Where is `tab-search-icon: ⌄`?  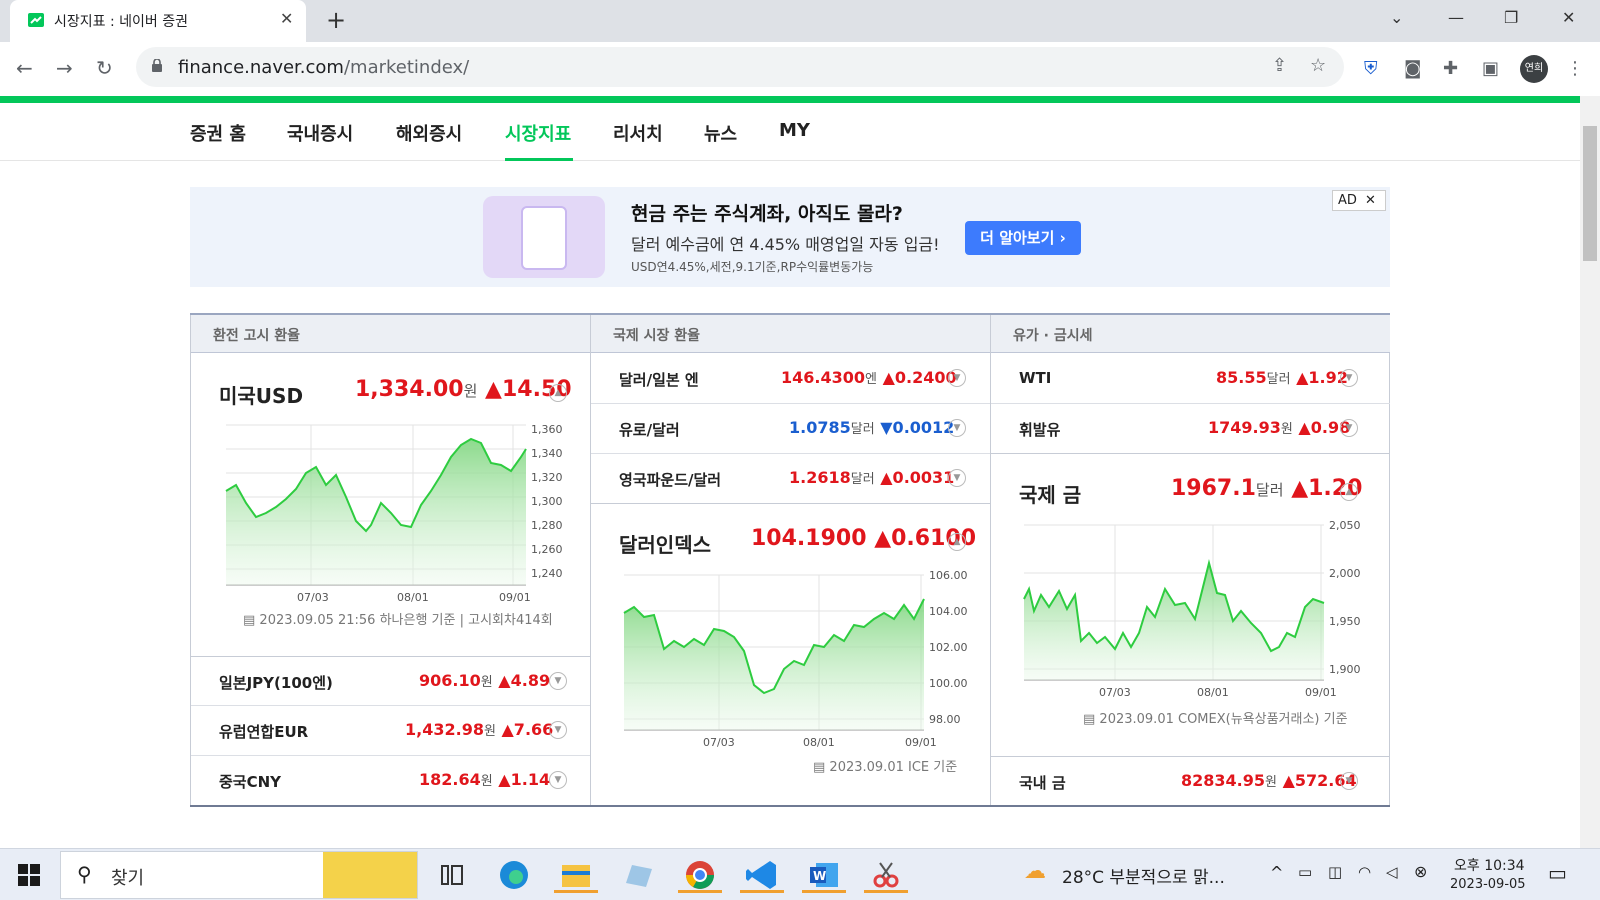 tab-search-icon: ⌄ is located at coordinates (1396, 17).